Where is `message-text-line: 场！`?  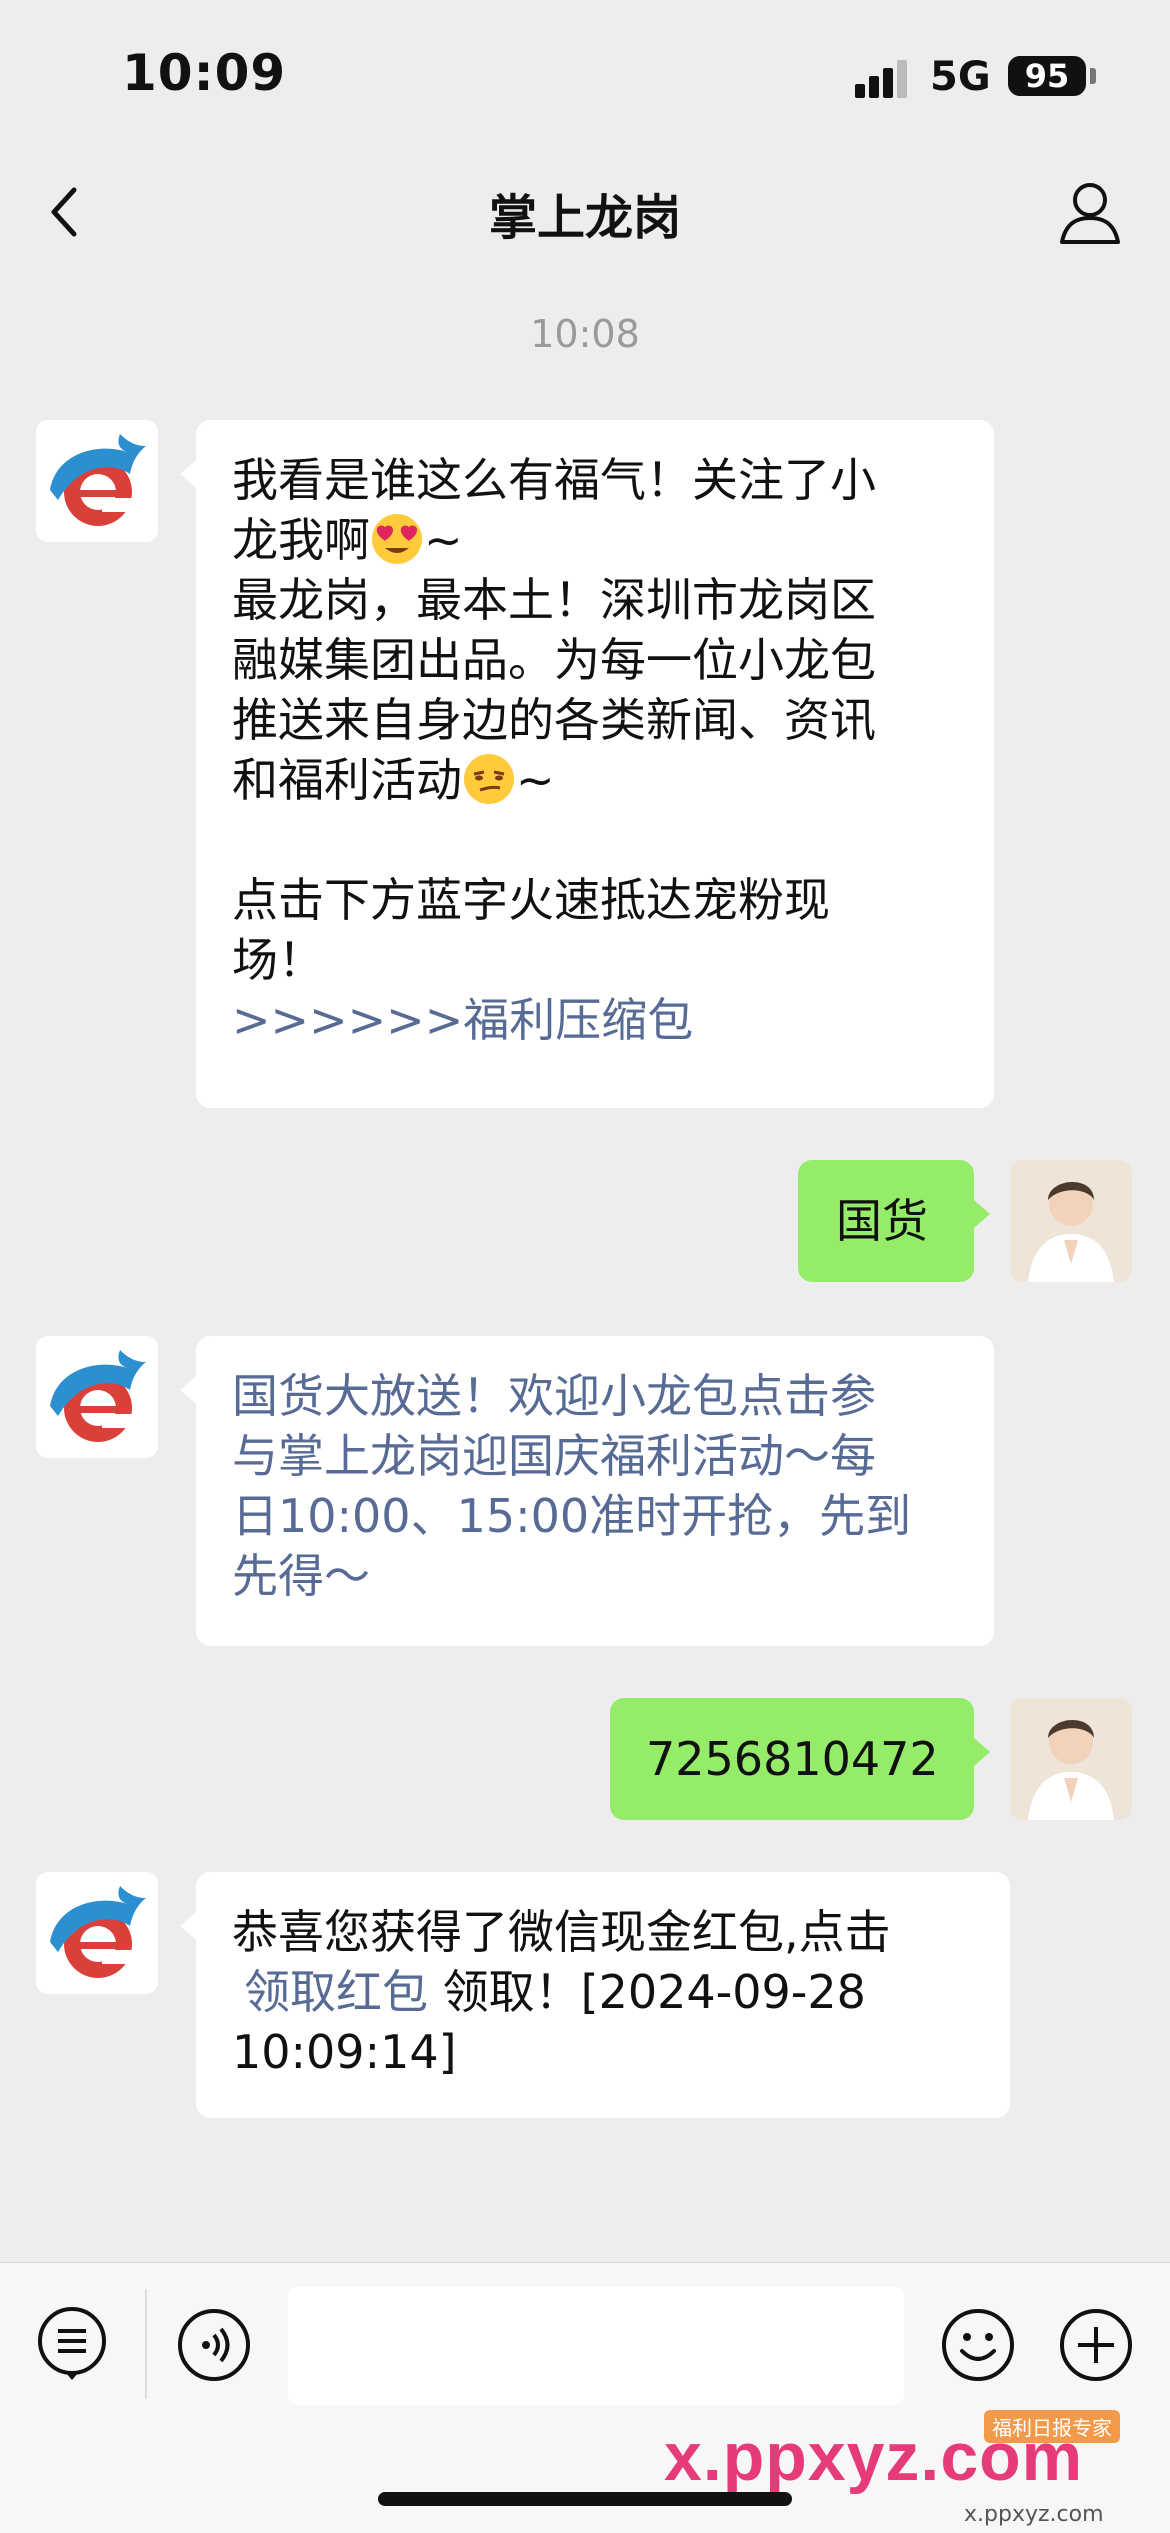 message-text-line: 场！ is located at coordinates (278, 960).